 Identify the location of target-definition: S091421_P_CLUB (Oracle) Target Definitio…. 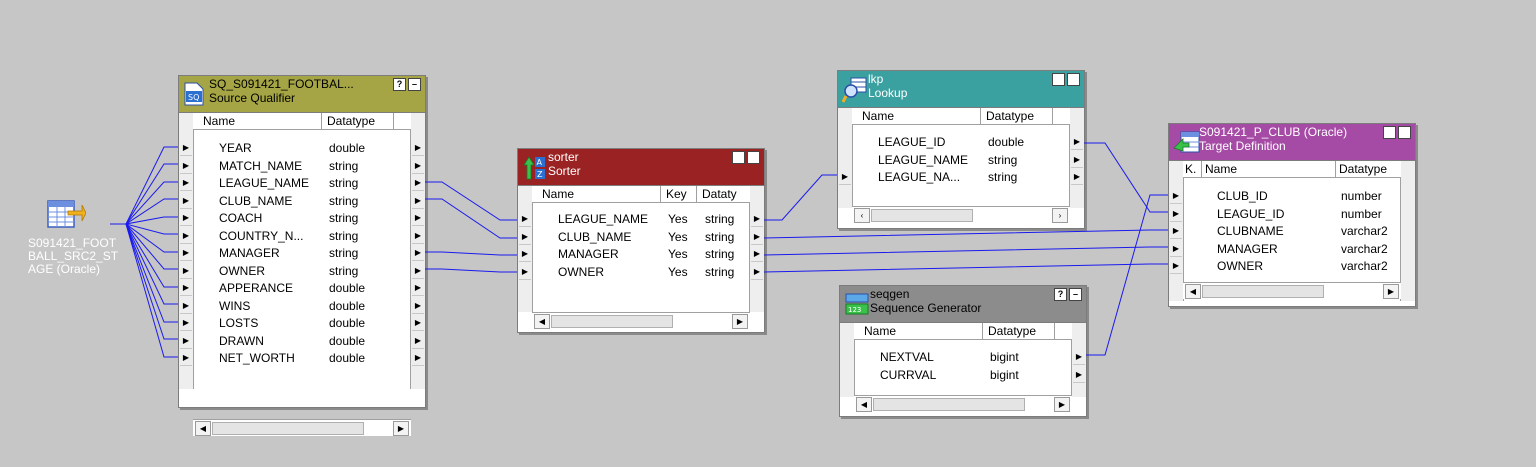
(1292, 215).